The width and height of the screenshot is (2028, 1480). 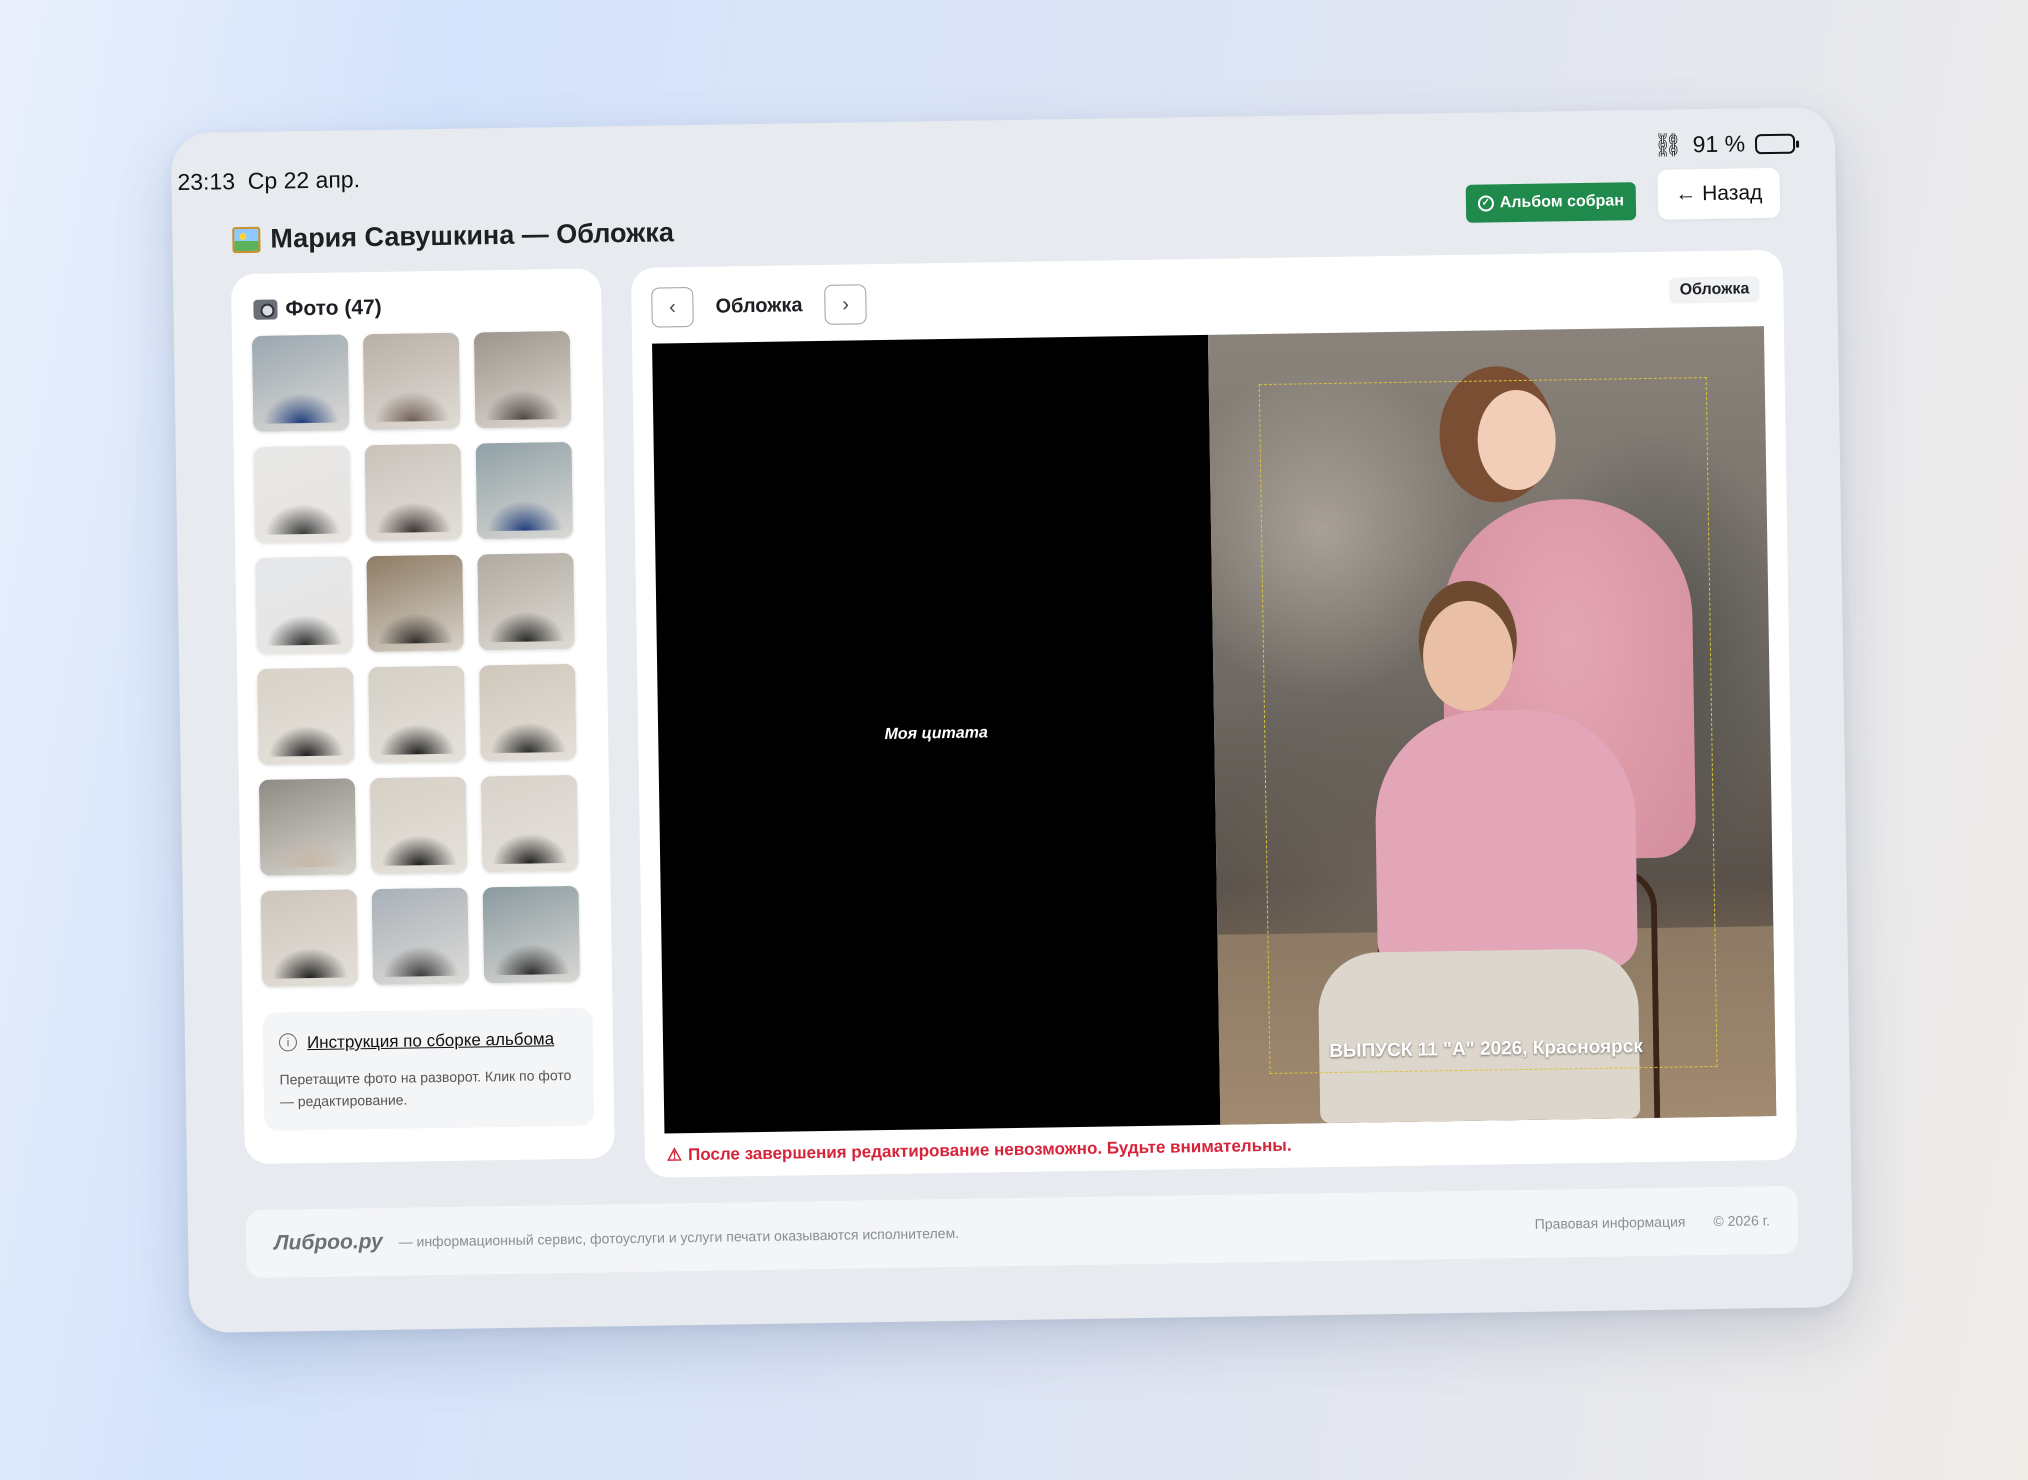 I want to click on chevron-left-icon: ‹, so click(x=672, y=306).